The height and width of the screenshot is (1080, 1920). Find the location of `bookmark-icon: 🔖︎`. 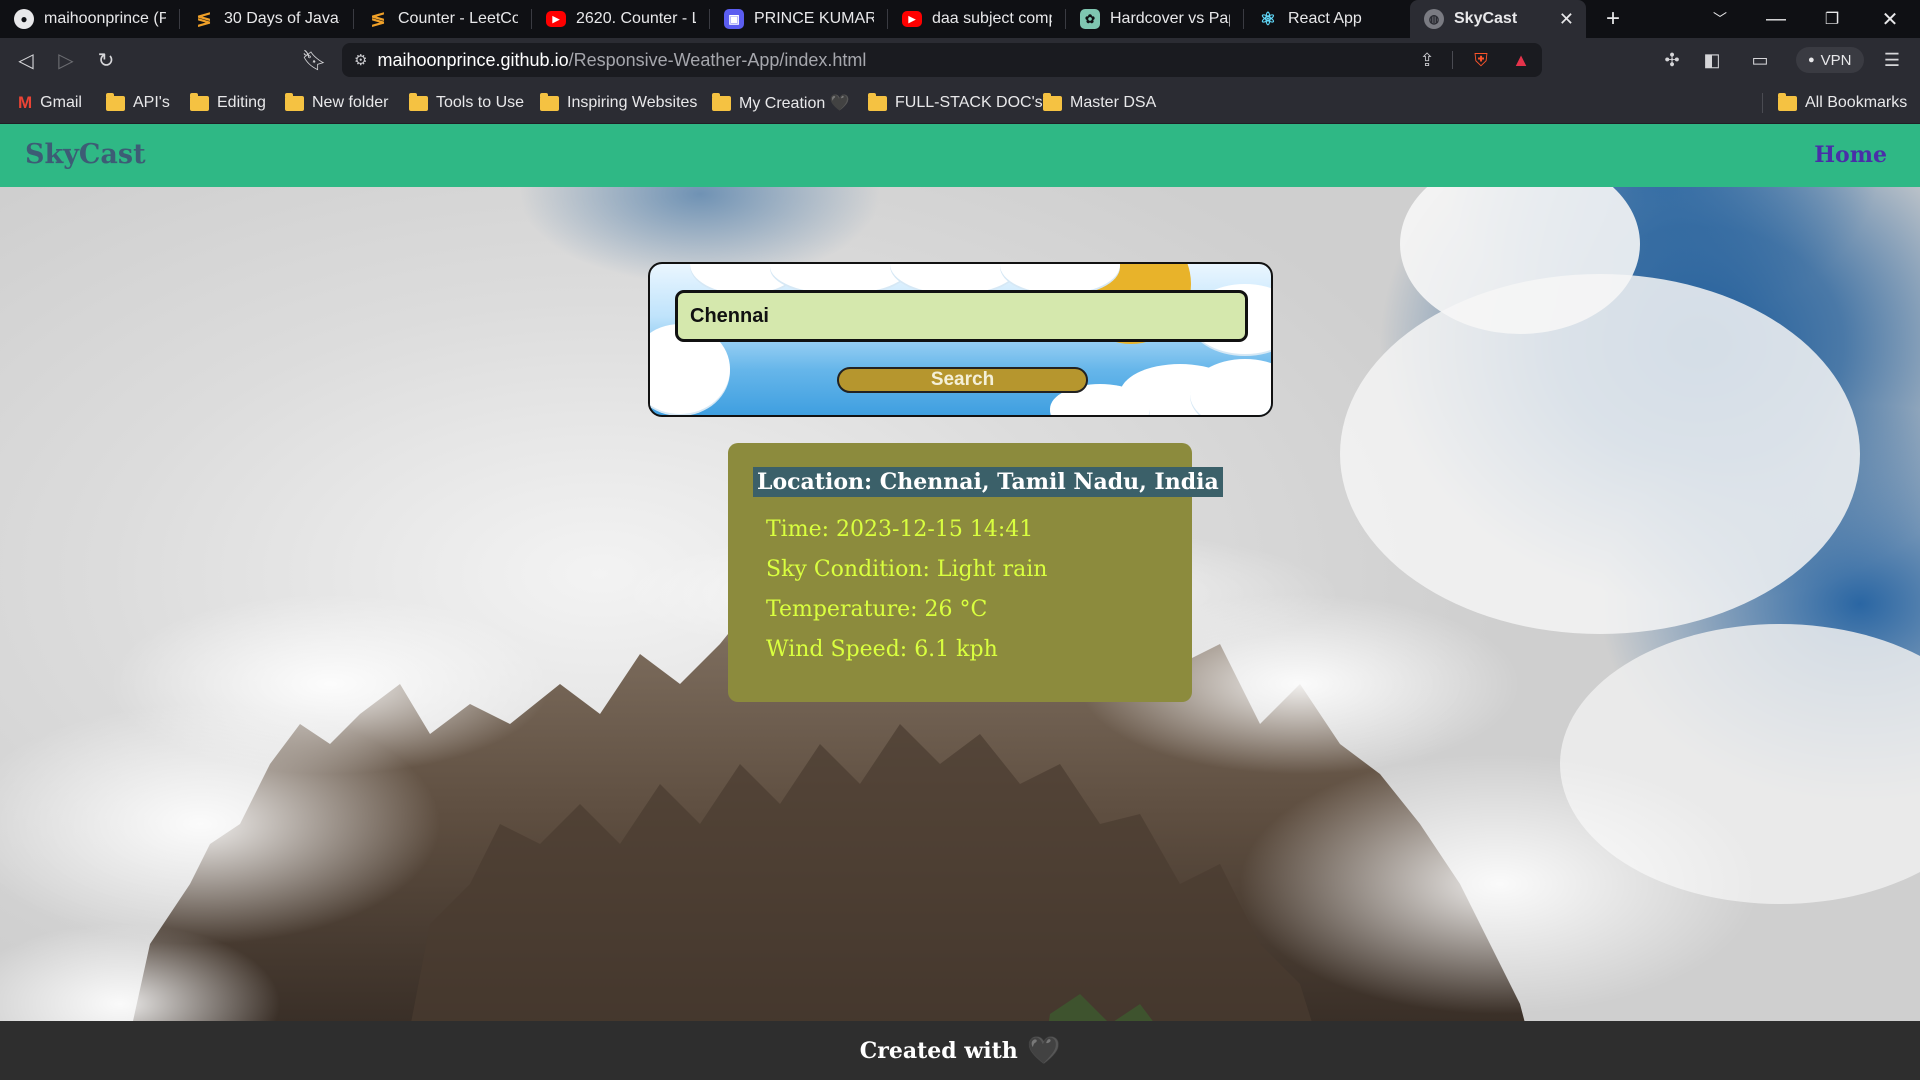

bookmark-icon: 🔖︎ is located at coordinates (314, 60).